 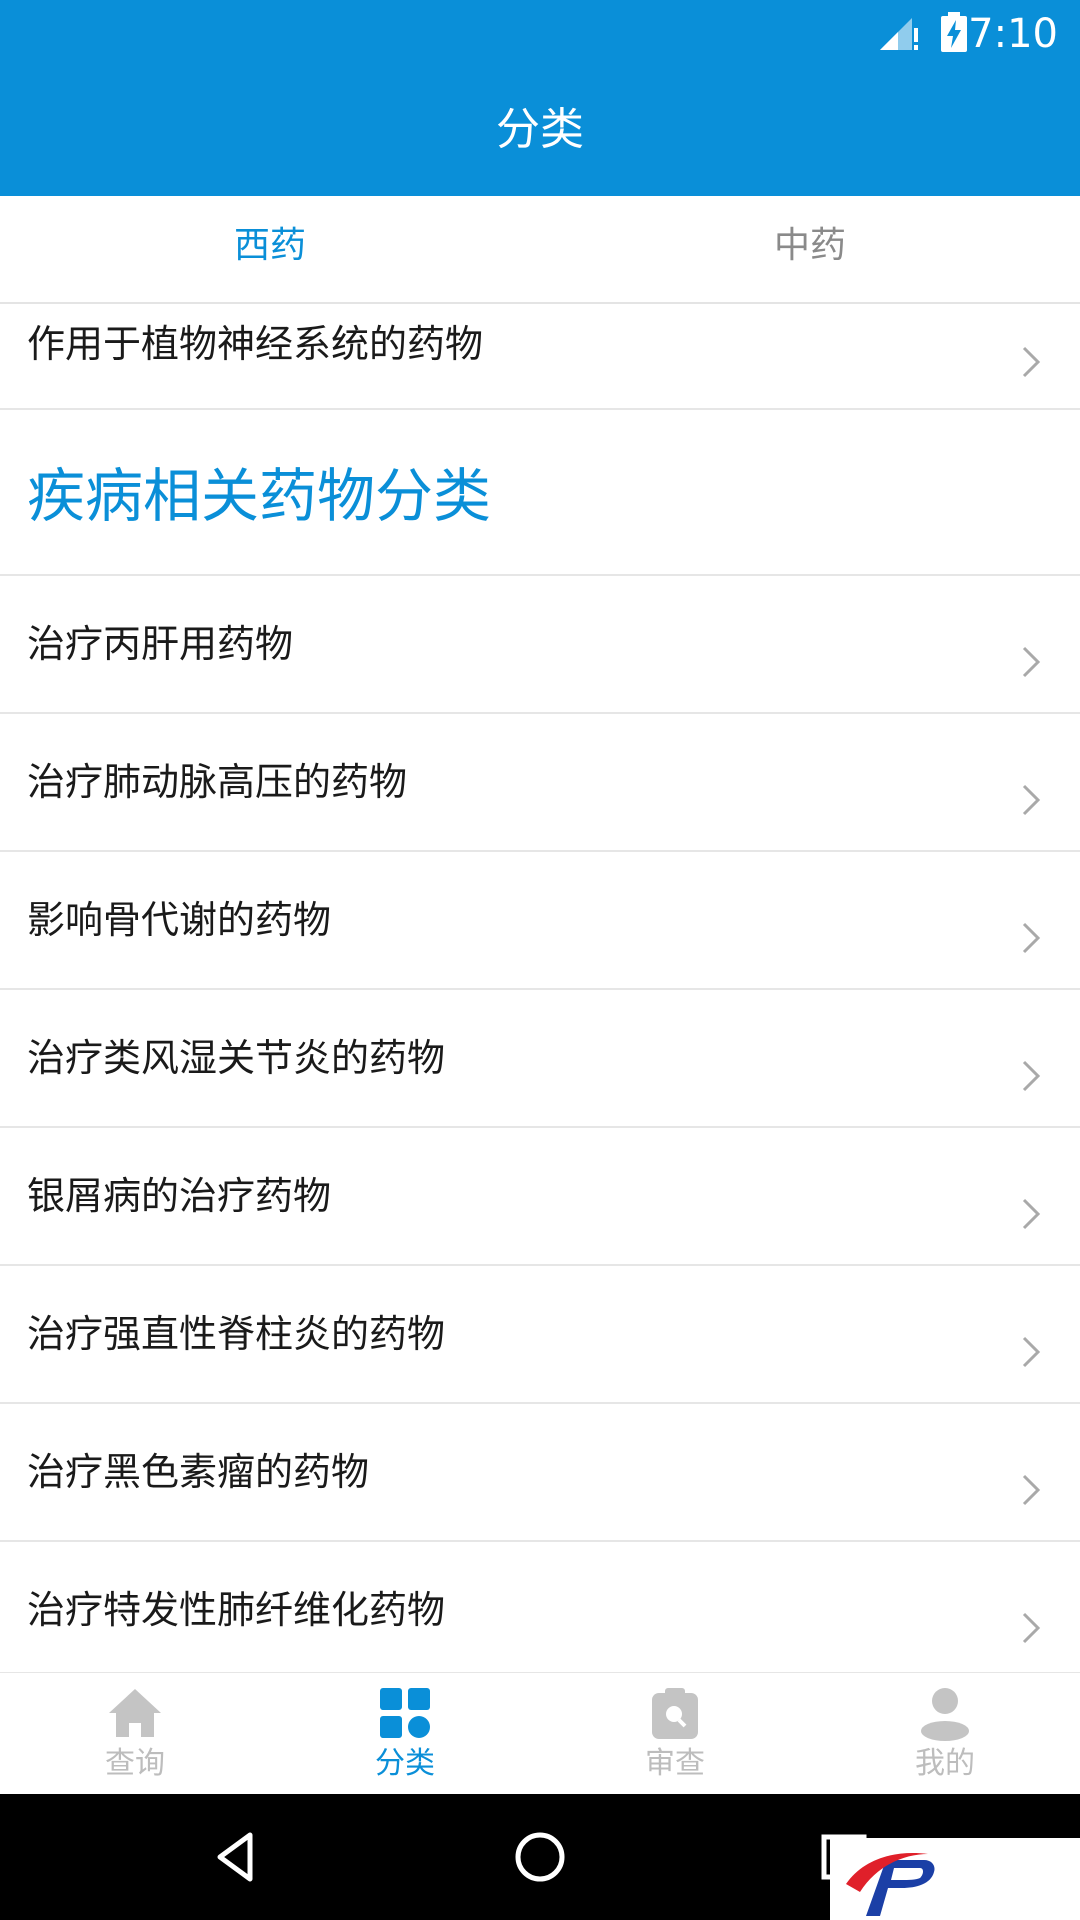 I want to click on list-item: 治疗肺动脉高压的药物, so click(x=540, y=783).